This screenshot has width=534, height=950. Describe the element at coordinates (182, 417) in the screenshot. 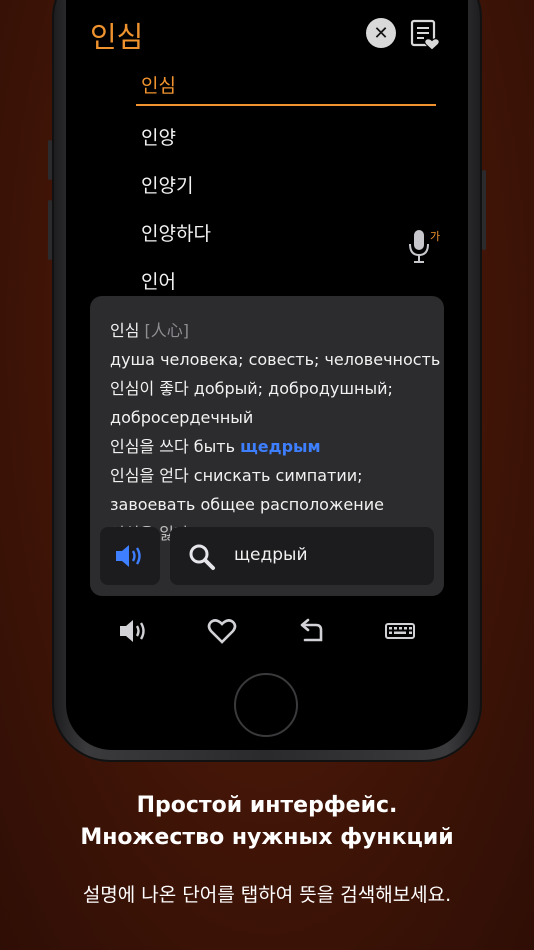

I see `definition-line: добросердечный` at that location.